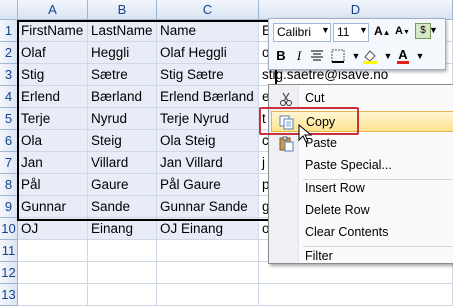 The image size is (453, 306). Describe the element at coordinates (357, 44) in the screenshot. I see `mini-toolbar: Calibri ▼ 11 ▼ A▲ A▼ $ ▼ B I ▼ ▼ A ▼` at that location.